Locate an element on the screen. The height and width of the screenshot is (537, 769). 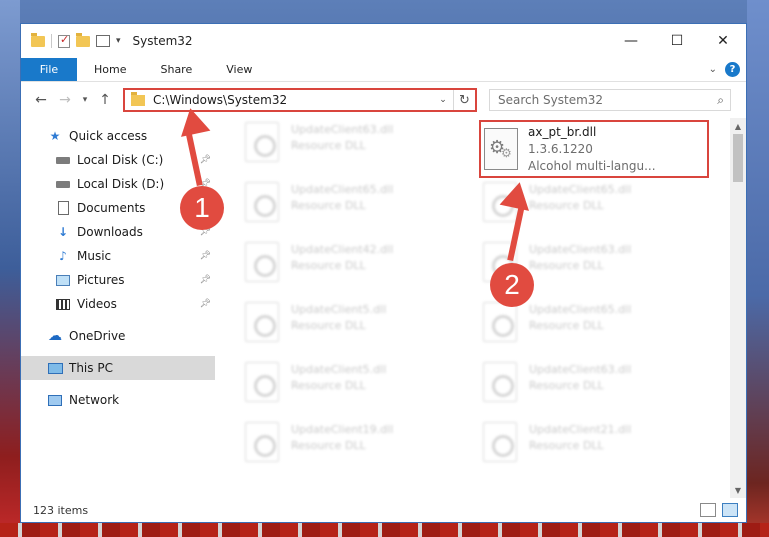
help-icon: ? is located at coordinates (732, 69).